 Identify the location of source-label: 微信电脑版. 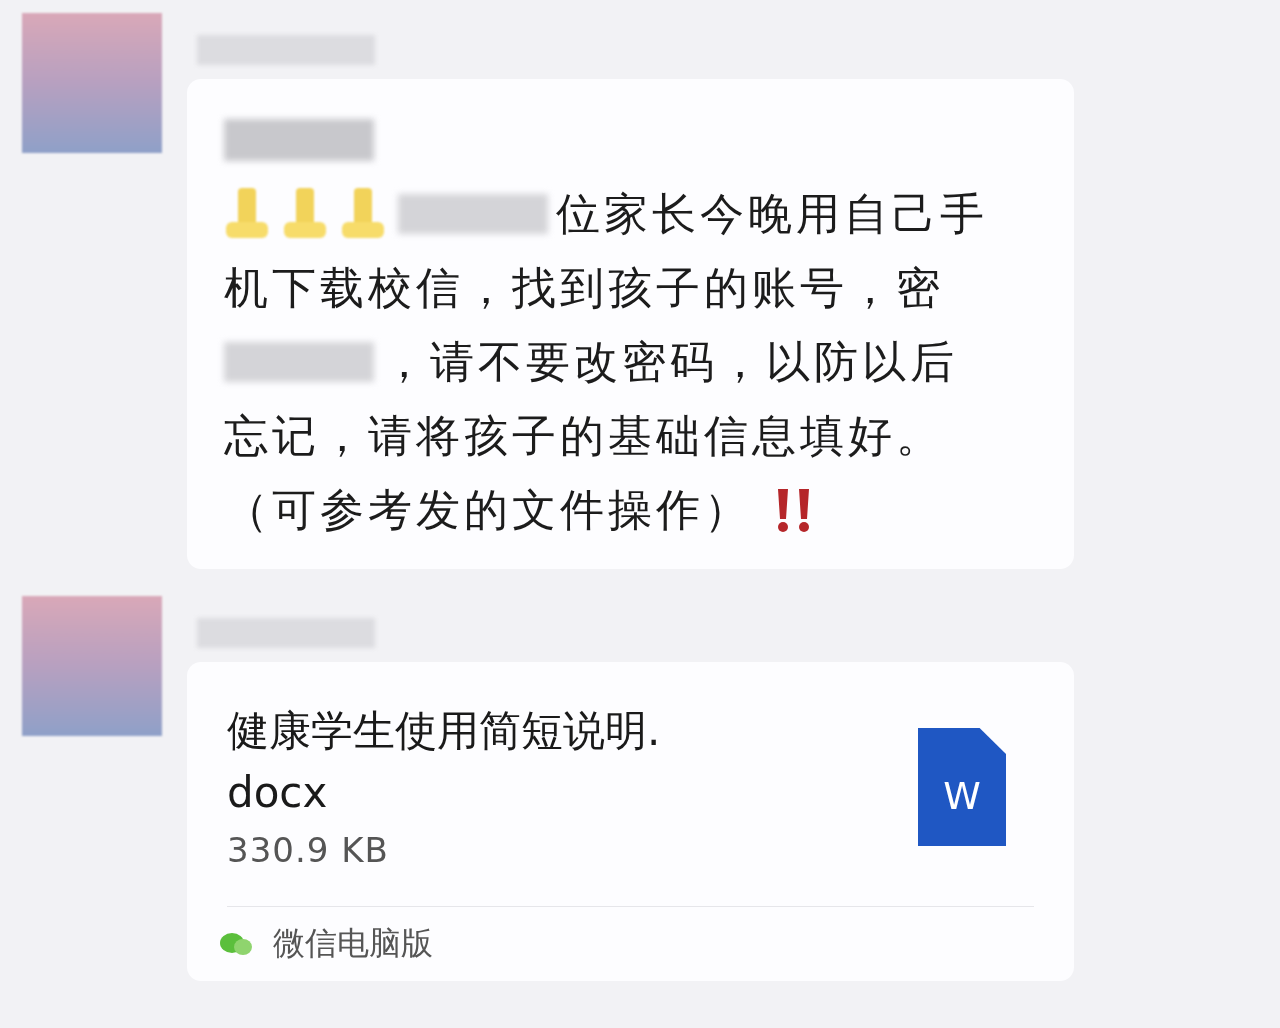
(353, 943).